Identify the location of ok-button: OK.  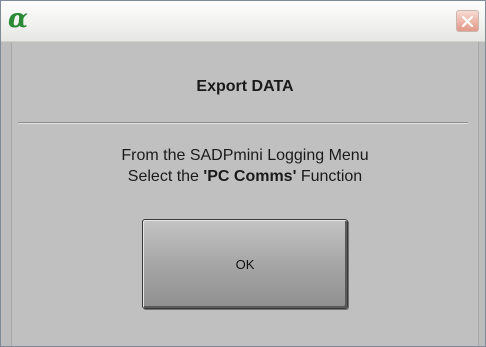
(245, 264).